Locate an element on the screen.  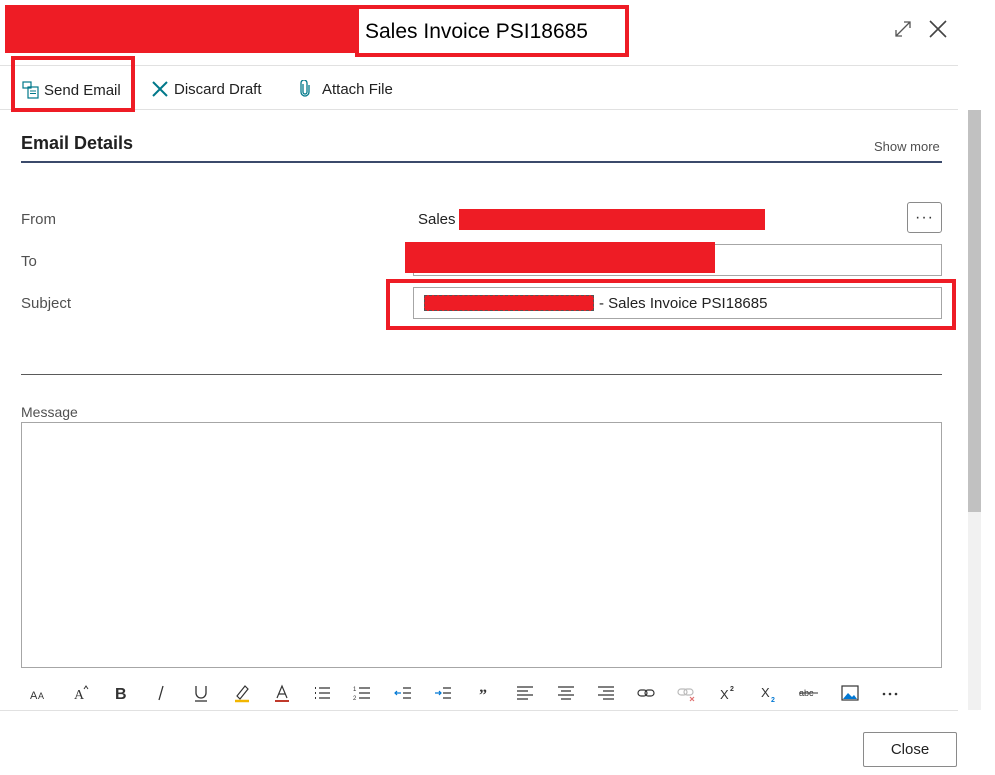
from-label: From is located at coordinates (38, 219).